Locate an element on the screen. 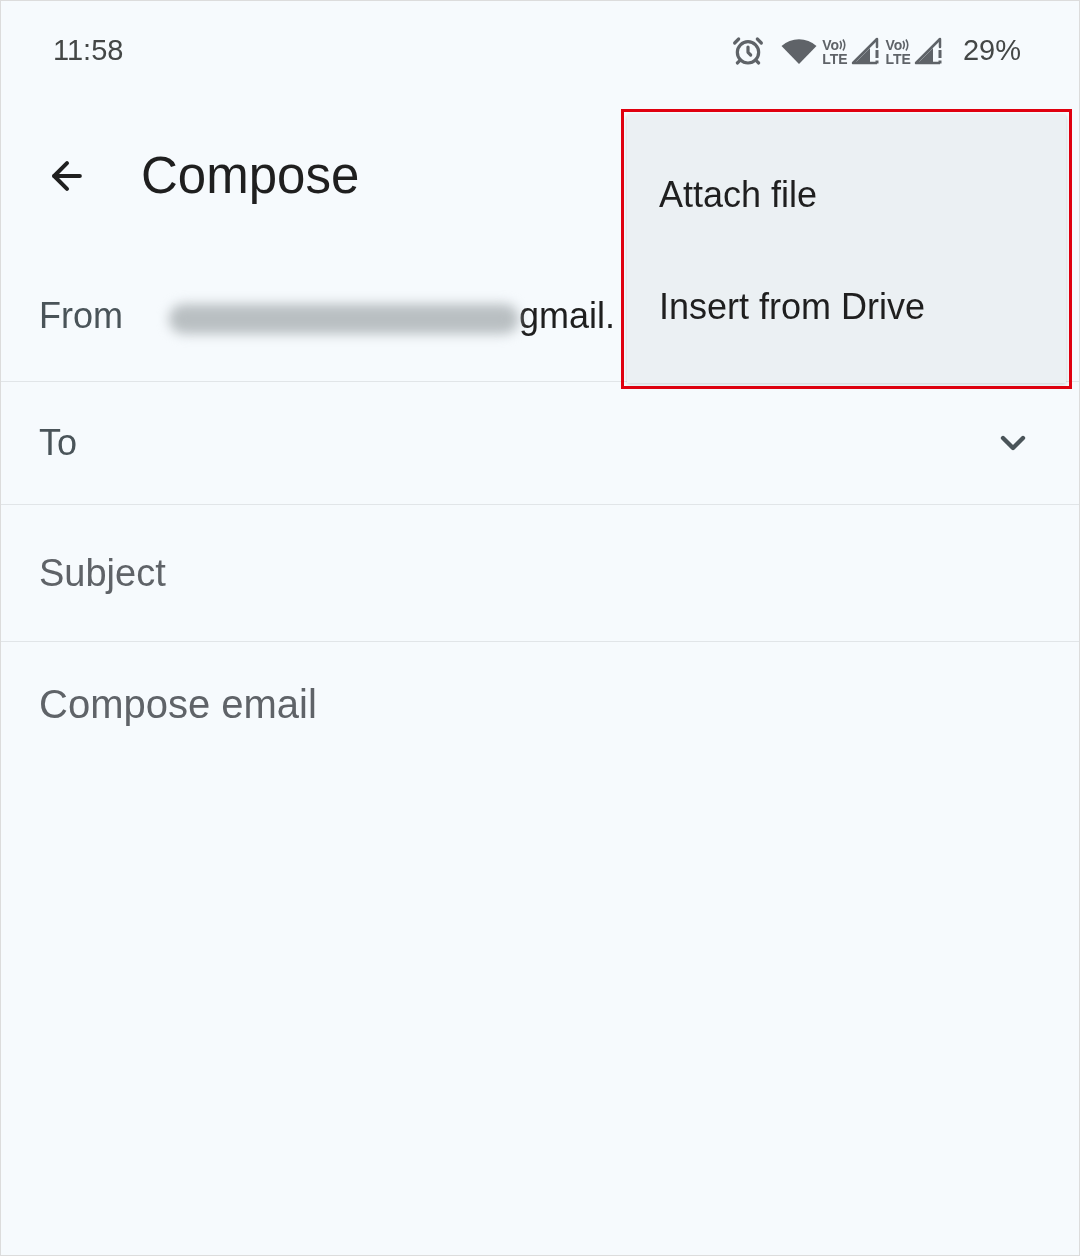 The height and width of the screenshot is (1256, 1080). email-body-field: Compose email is located at coordinates (540, 704).